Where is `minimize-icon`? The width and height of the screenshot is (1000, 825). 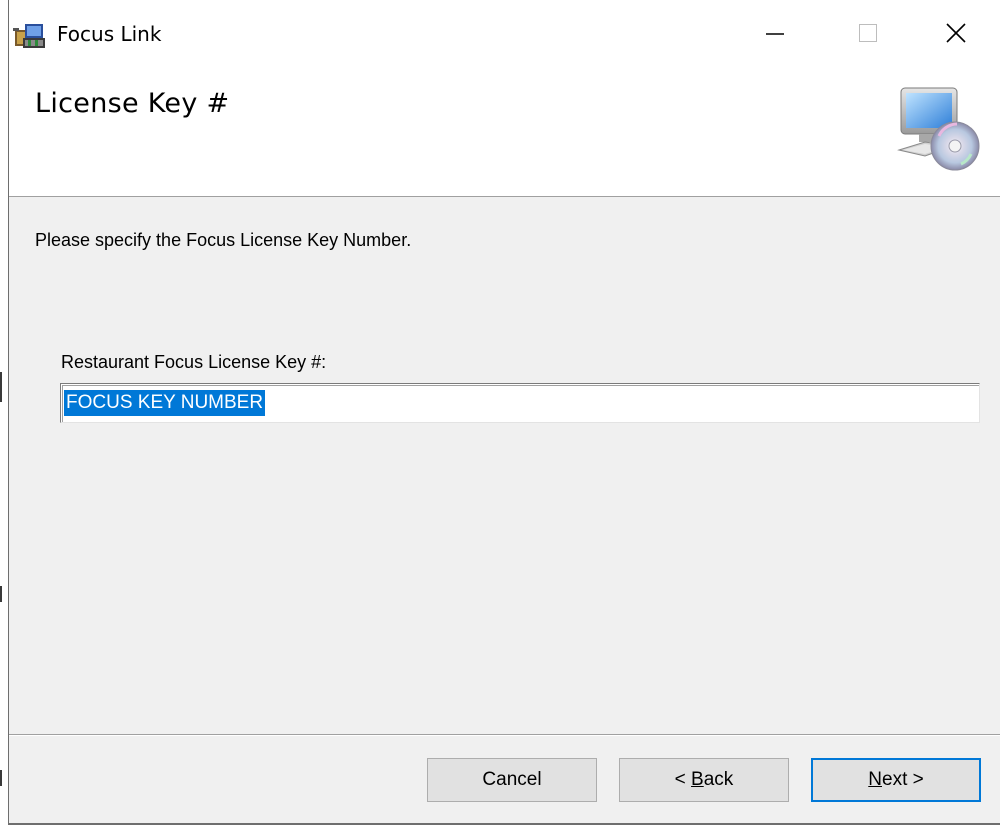 minimize-icon is located at coordinates (775, 34).